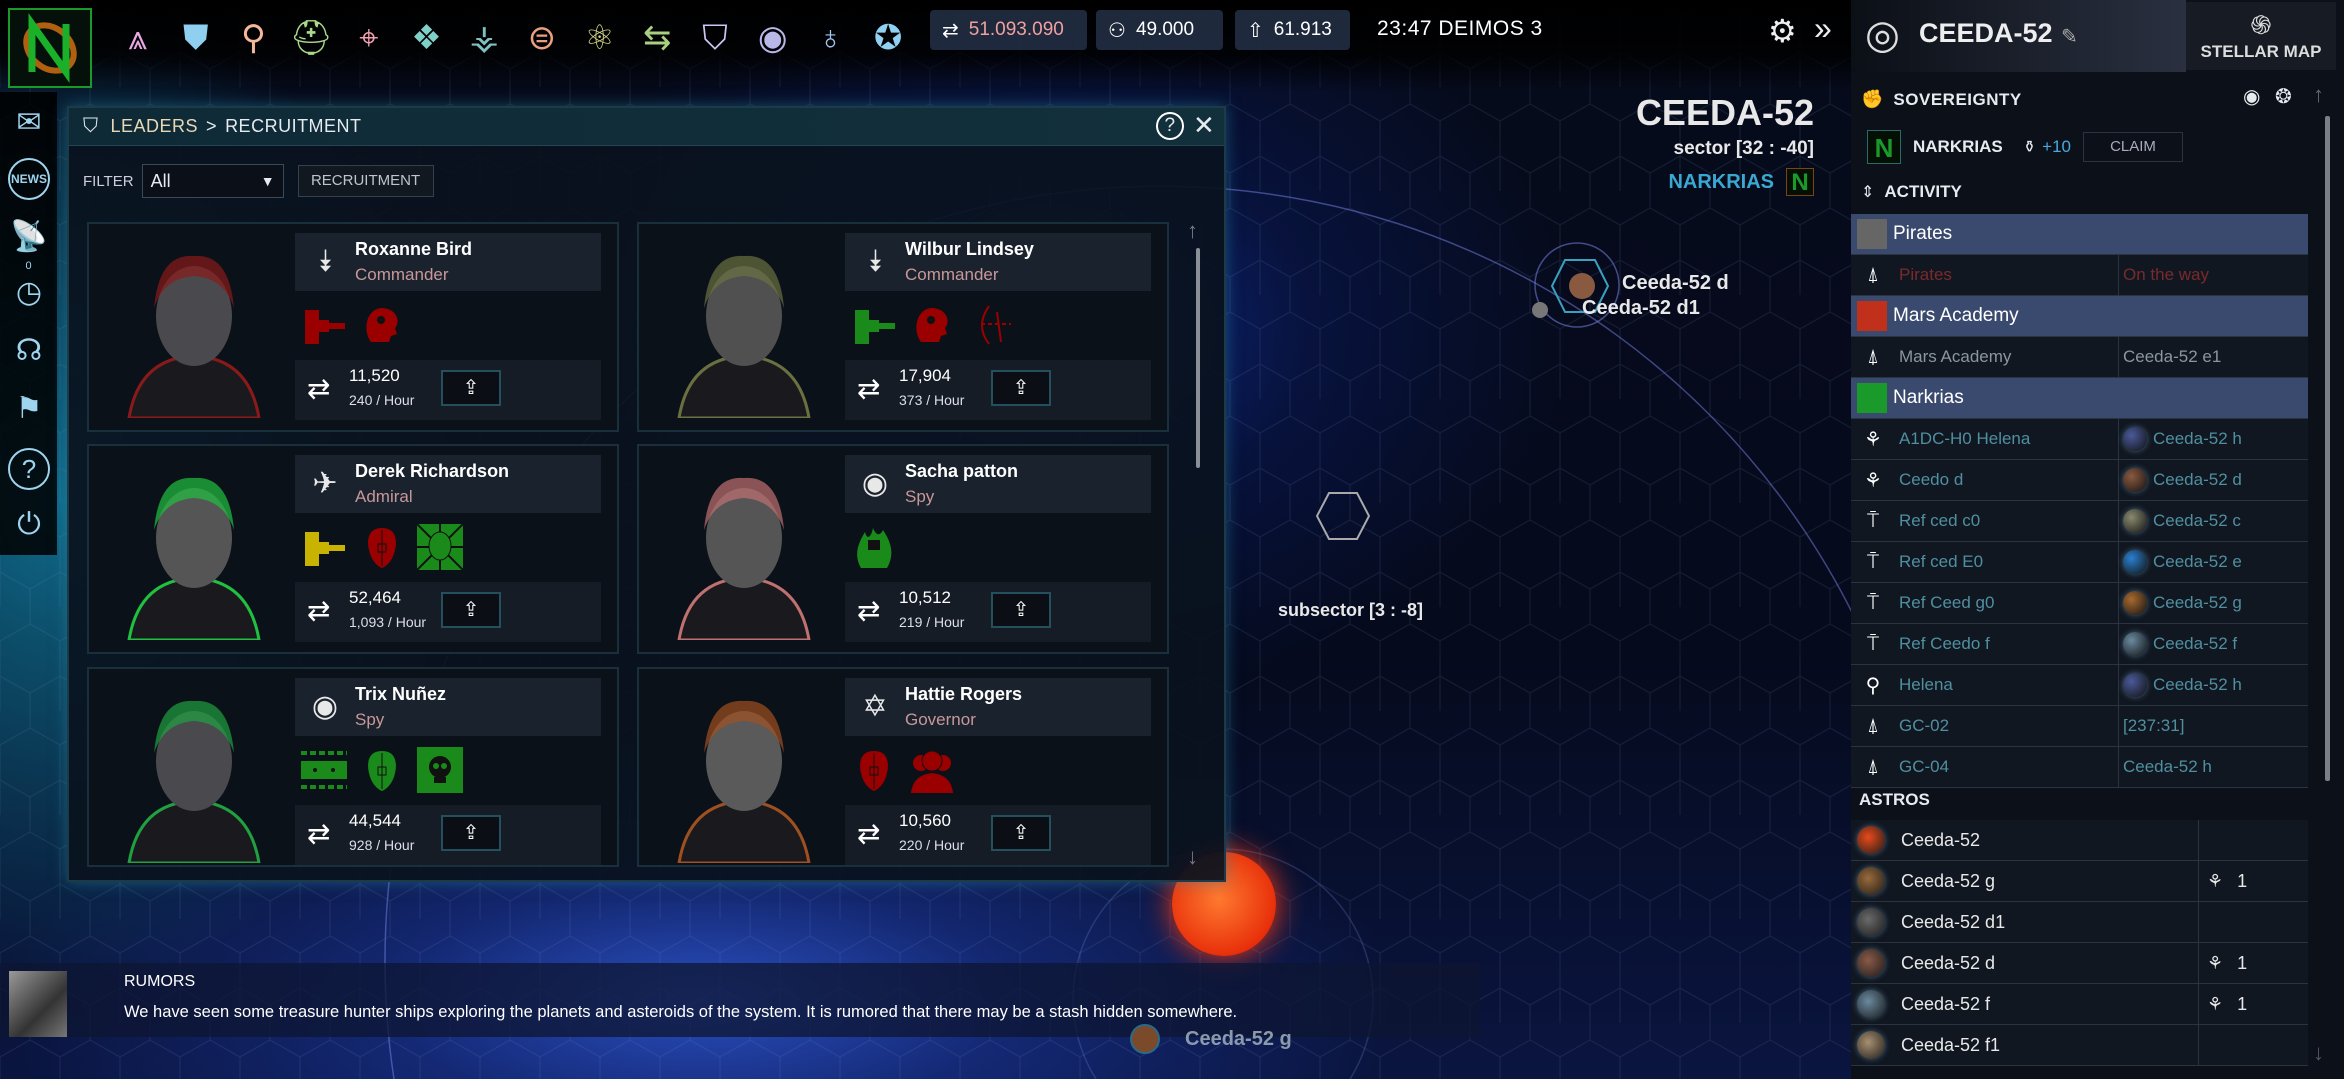 The image size is (2344, 1079). What do you see at coordinates (353, 327) in the screenshot?
I see `leader-card: ⯯ Roxanne Bird Commander ⇄ 11,520 240 / Hour ⇪` at bounding box center [353, 327].